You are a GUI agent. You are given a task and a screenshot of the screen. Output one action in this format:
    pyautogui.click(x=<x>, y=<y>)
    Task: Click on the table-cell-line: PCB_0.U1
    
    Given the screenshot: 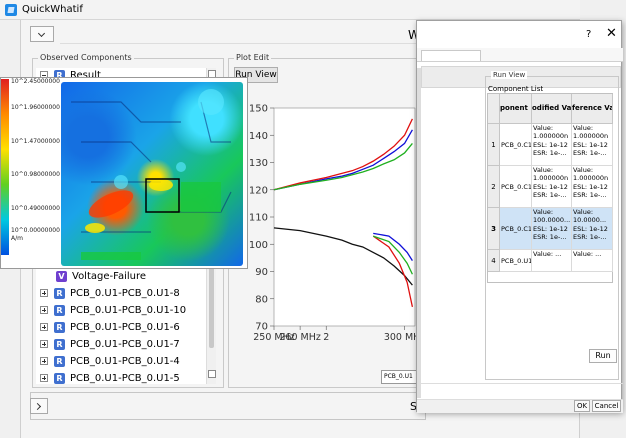 What is the action you would take?
    pyautogui.click(x=516, y=261)
    